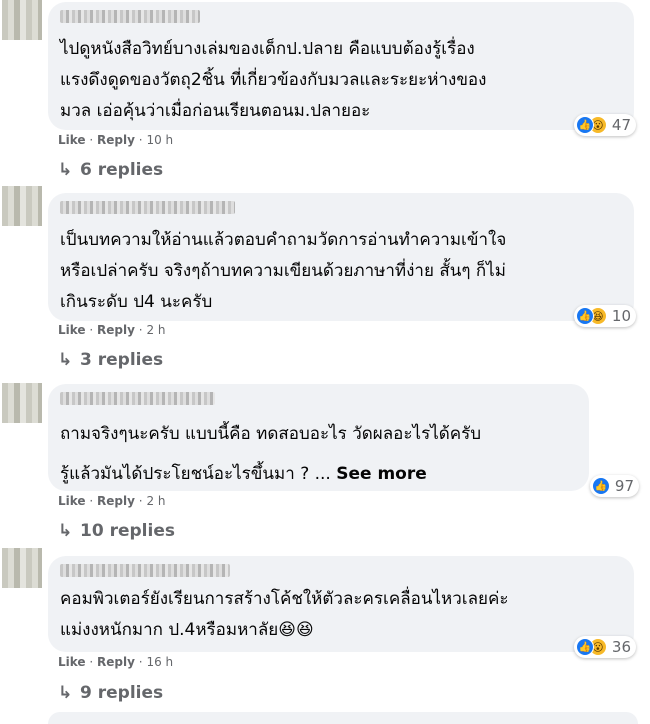 The width and height of the screenshot is (650, 724). I want to click on timestamp: 10 h, so click(159, 140).